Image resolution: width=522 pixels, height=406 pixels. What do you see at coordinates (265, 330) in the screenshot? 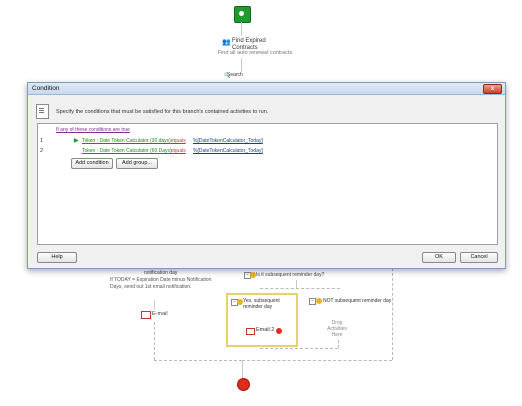
I see `email-2-activity: Email 2` at bounding box center [265, 330].